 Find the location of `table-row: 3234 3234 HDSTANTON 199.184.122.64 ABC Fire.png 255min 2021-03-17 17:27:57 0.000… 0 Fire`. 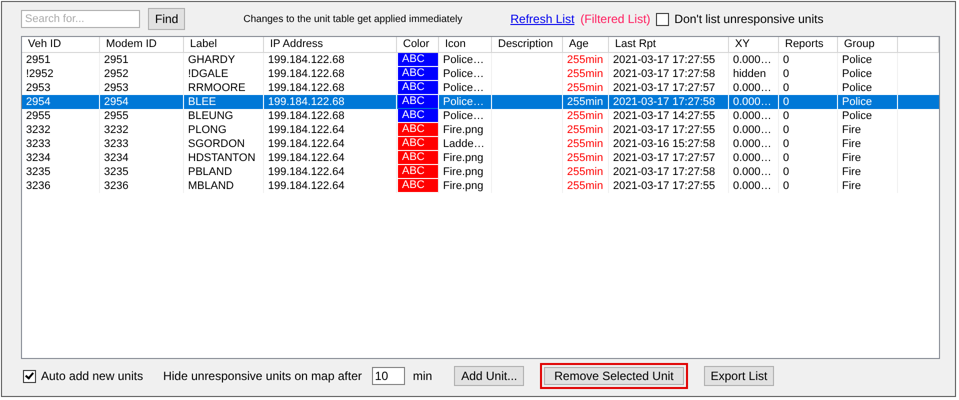

table-row: 3234 3234 HDSTANTON 199.184.122.64 ABC Fire.png 255min 2021-03-17 17:27:57 0.000… 0 Fire is located at coordinates (480, 158).